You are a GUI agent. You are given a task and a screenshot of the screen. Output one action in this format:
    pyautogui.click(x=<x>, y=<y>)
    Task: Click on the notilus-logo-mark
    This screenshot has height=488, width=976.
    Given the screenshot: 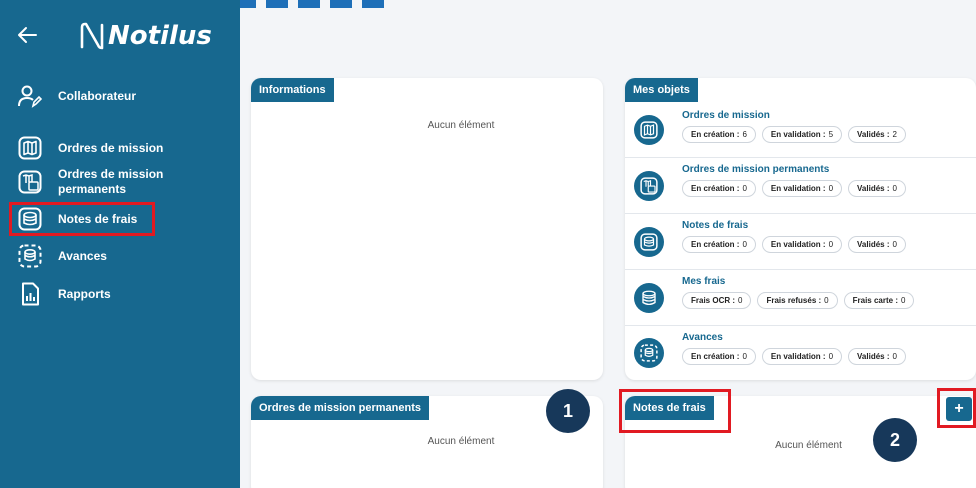 What is the action you would take?
    pyautogui.click(x=92, y=36)
    